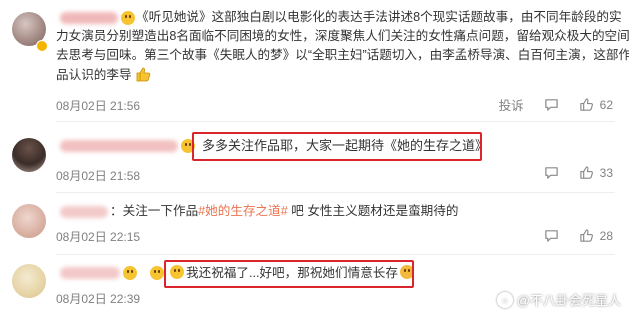 The height and width of the screenshot is (317, 629). What do you see at coordinates (504, 299) in the screenshot?
I see `watermark-logo-icon: ☼` at bounding box center [504, 299].